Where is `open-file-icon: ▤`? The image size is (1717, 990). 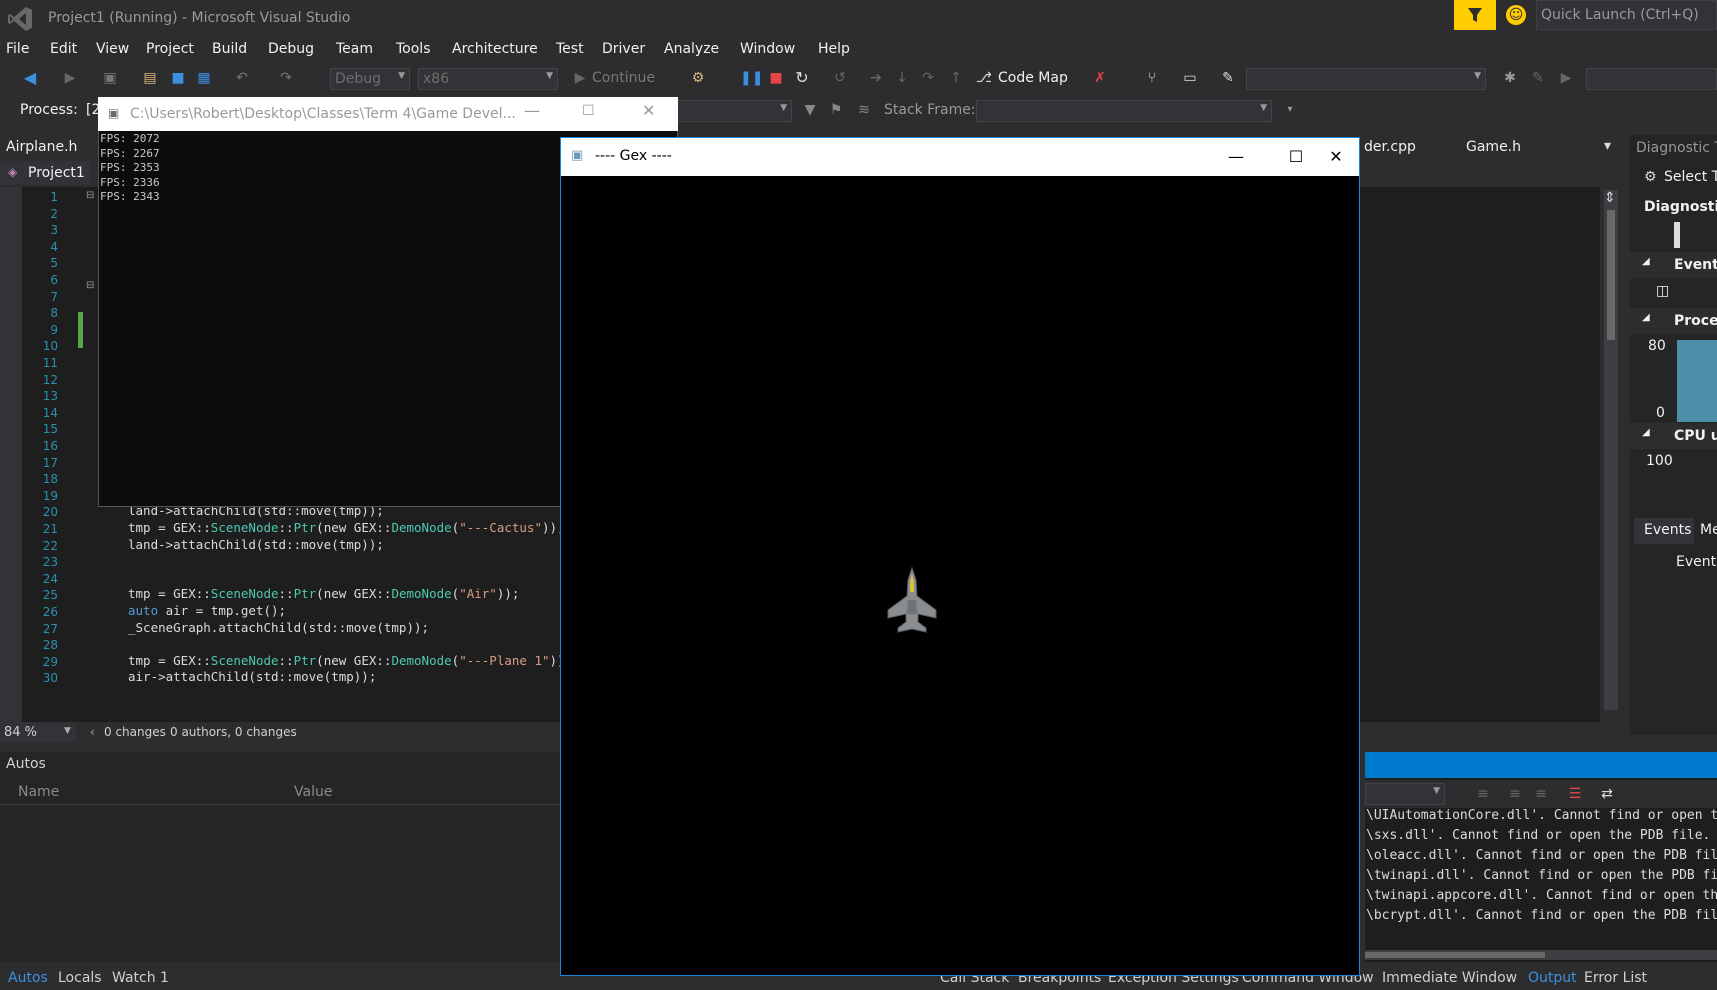
open-file-icon: ▤ is located at coordinates (150, 78).